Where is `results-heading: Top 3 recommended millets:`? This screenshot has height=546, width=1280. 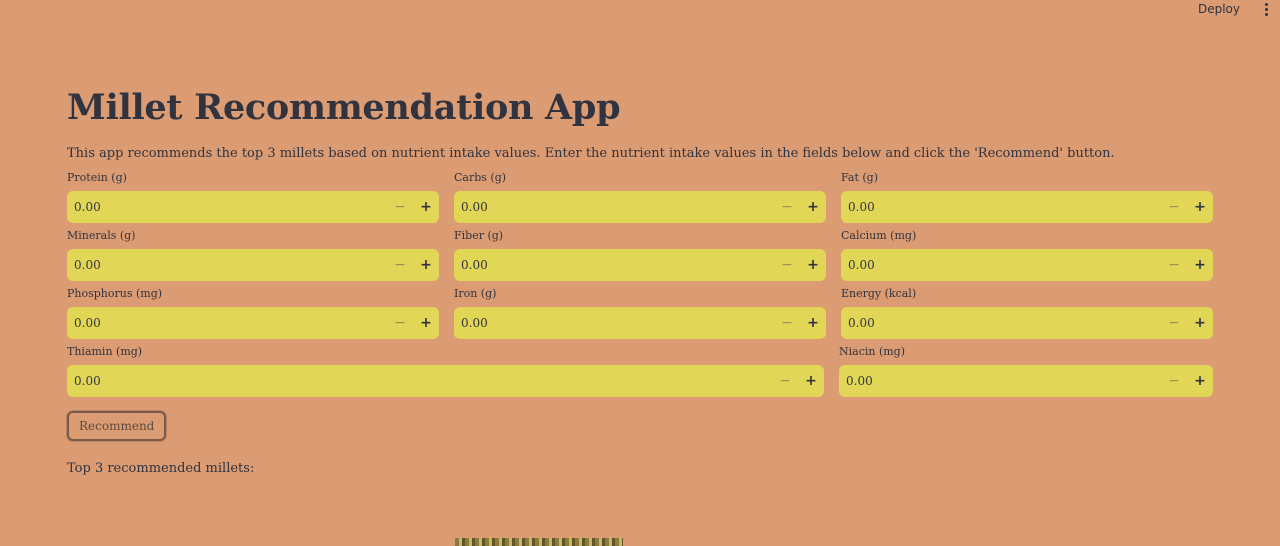 results-heading: Top 3 recommended millets: is located at coordinates (161, 468).